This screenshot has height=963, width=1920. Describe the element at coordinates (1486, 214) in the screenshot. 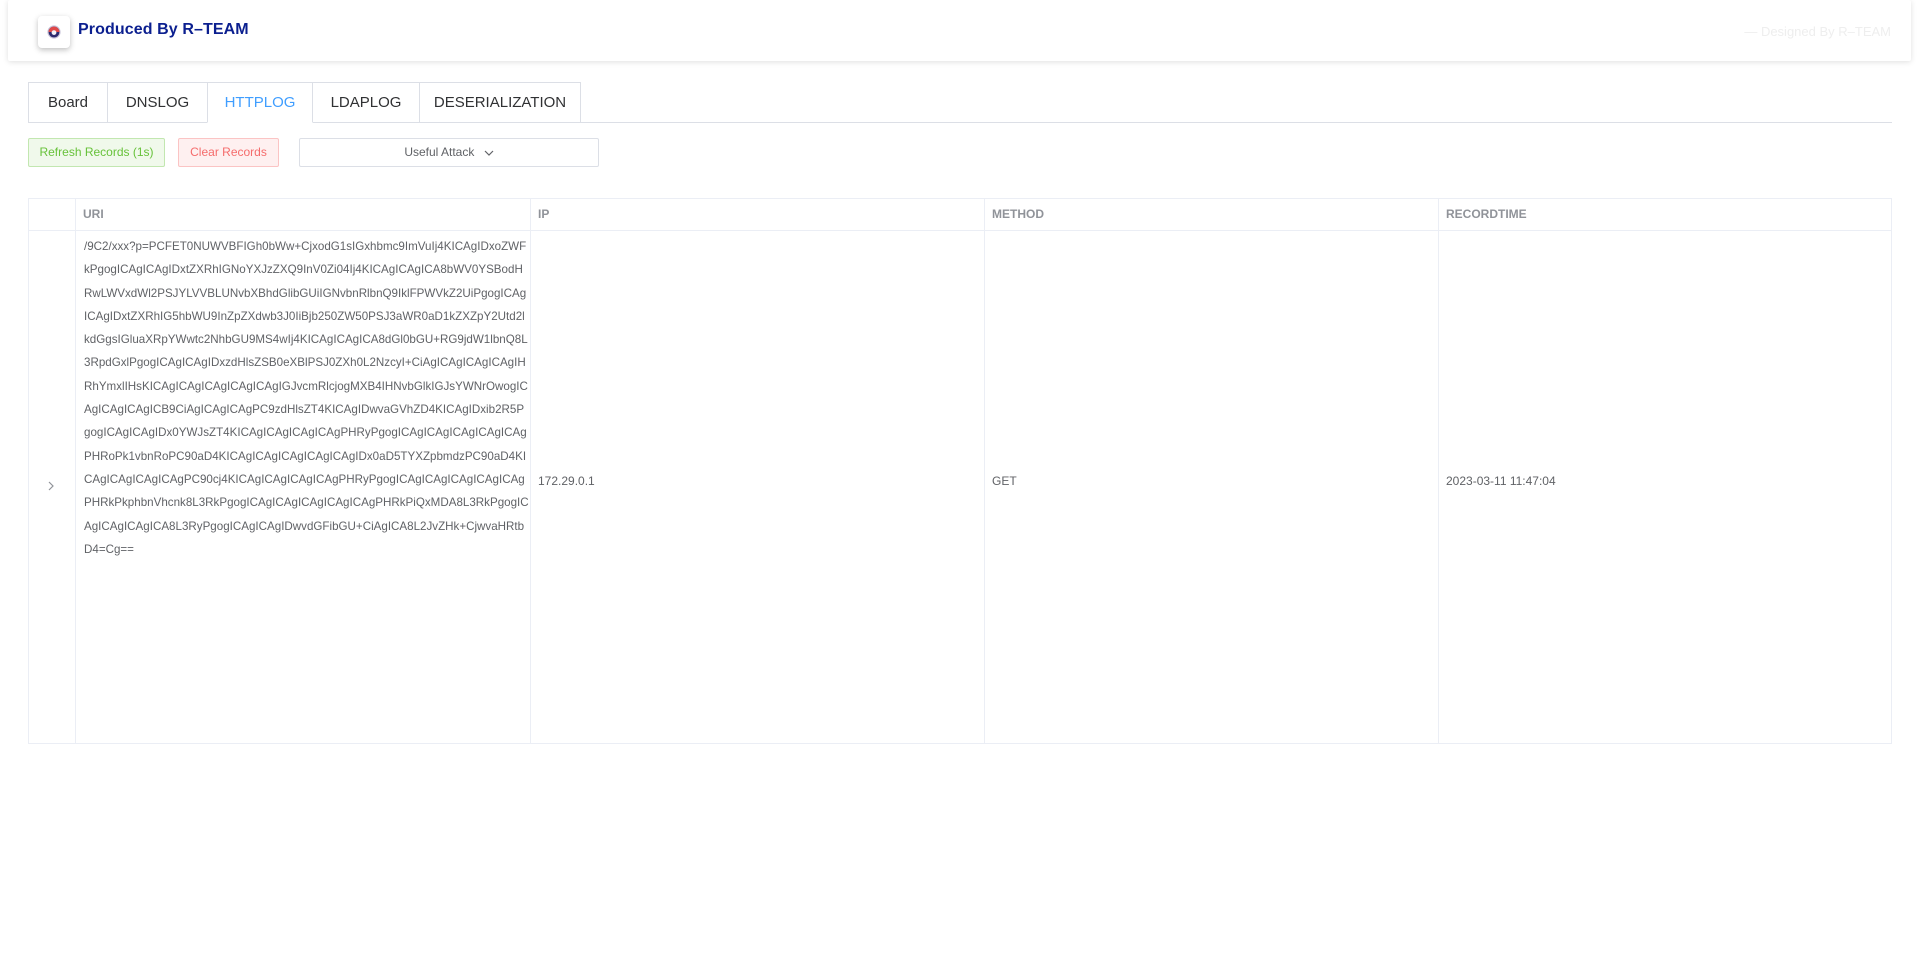

I see `column-header-recordtime: RECORDTIME` at that location.